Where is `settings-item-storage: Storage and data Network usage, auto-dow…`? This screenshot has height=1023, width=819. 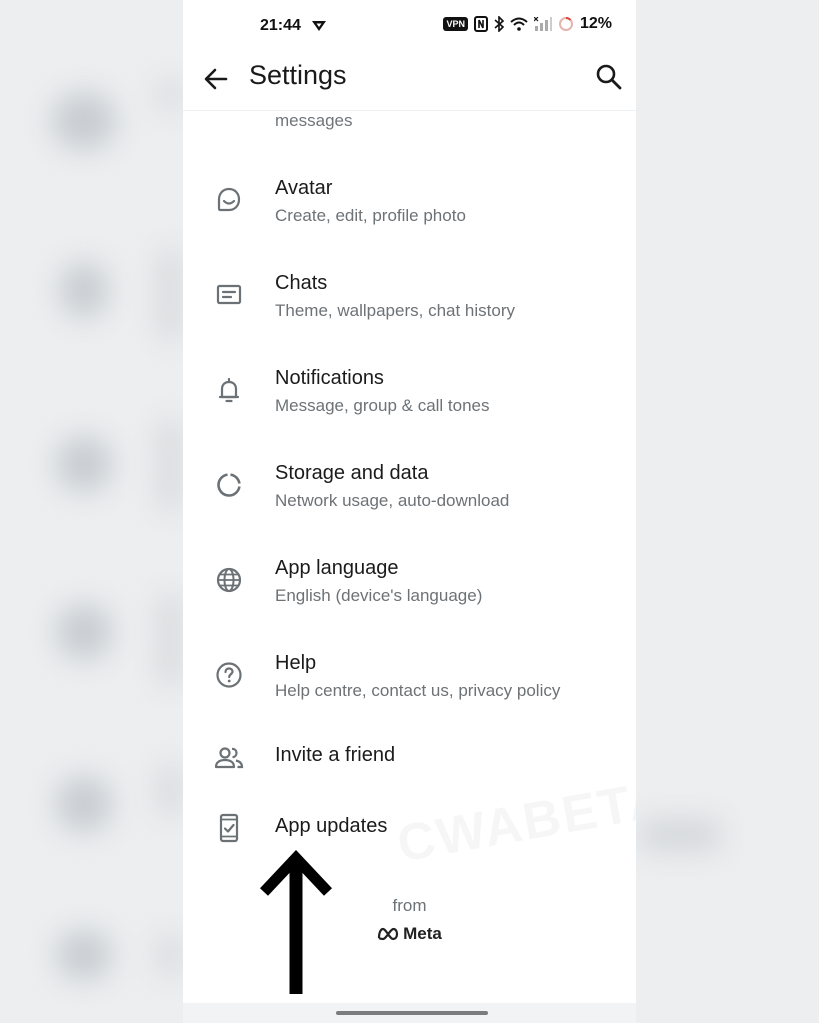
settings-item-storage: Storage and data Network usage, auto-dow… is located at coordinates (409, 490).